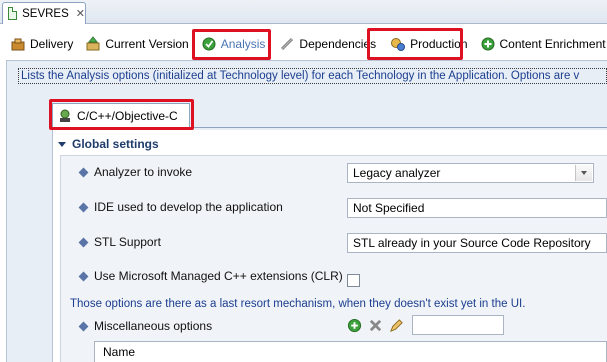  Describe the element at coordinates (93, 44) in the screenshot. I see `version-icon` at that location.